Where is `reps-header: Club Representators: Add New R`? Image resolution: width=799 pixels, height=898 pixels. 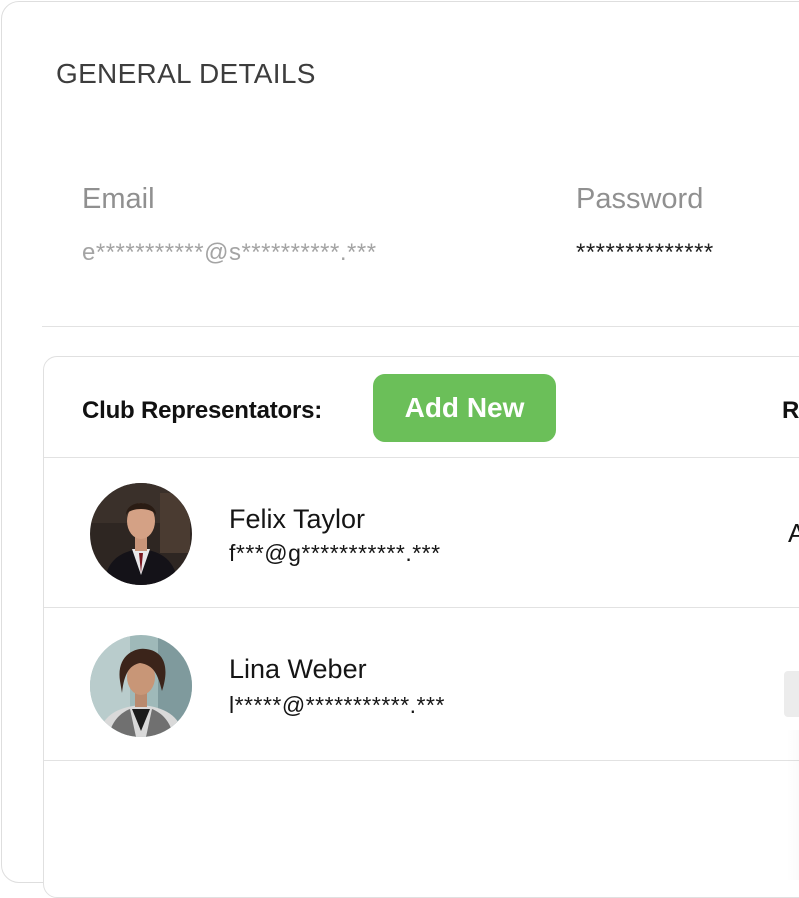 reps-header: Club Representators: Add New R is located at coordinates (421, 407).